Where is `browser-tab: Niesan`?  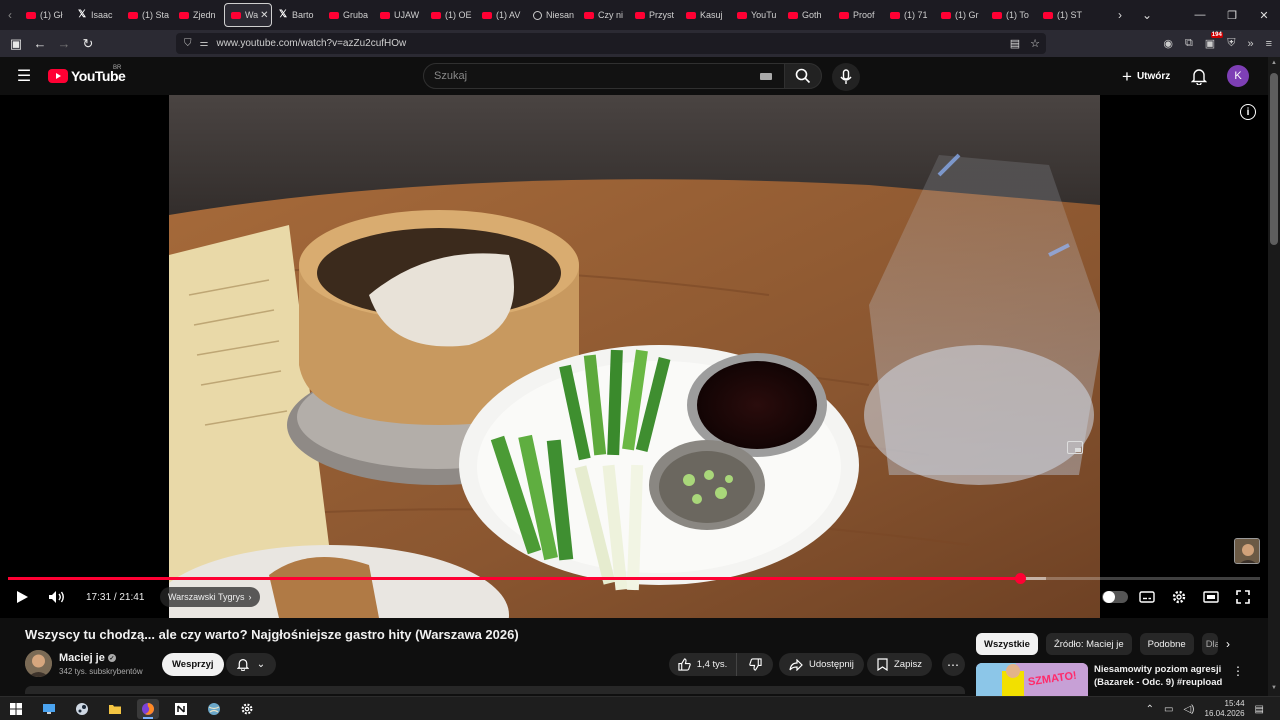 browser-tab: Niesan is located at coordinates (552, 15).